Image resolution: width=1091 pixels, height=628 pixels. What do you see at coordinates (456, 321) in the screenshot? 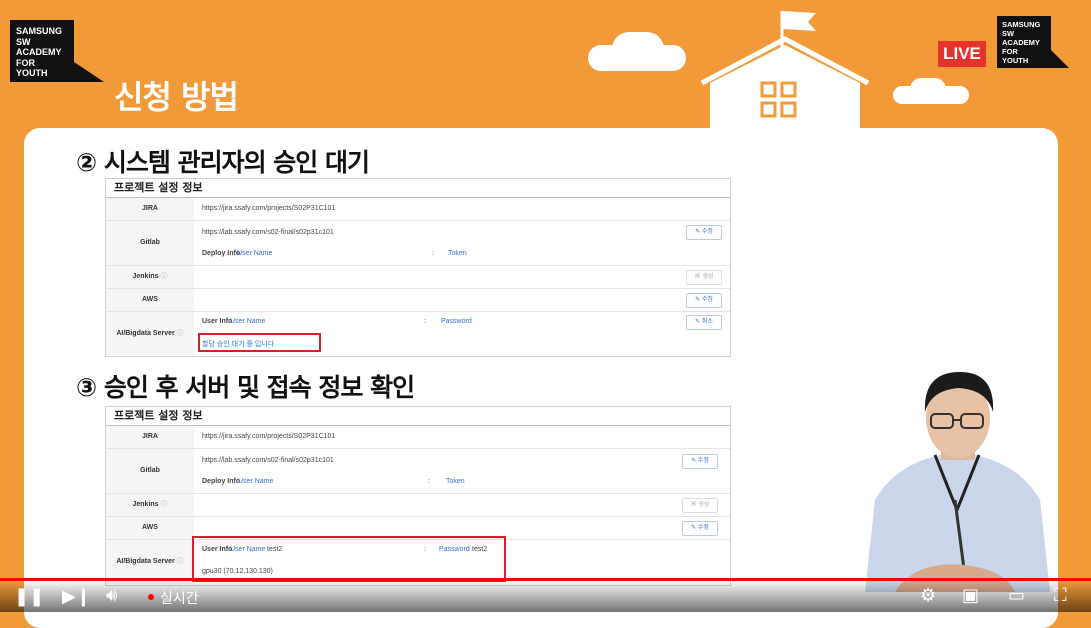
I see `password: Password` at bounding box center [456, 321].